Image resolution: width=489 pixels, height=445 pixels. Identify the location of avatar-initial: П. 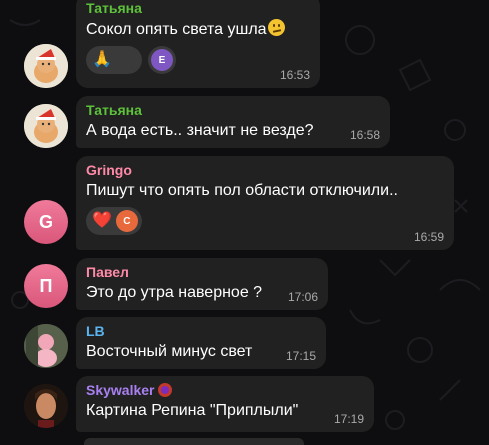
(46, 285).